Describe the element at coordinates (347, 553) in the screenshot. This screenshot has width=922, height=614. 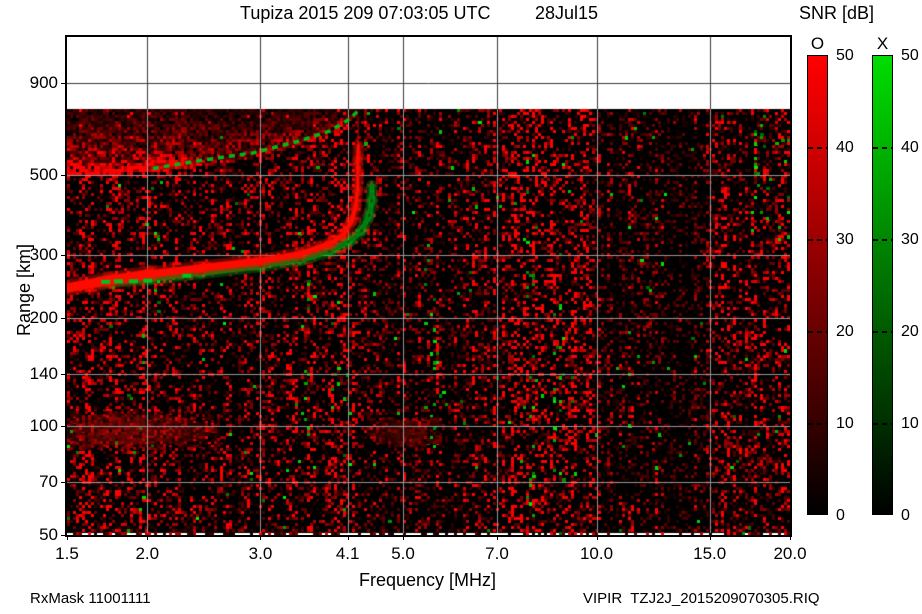
I see `x-tick-label: 4.1` at that location.